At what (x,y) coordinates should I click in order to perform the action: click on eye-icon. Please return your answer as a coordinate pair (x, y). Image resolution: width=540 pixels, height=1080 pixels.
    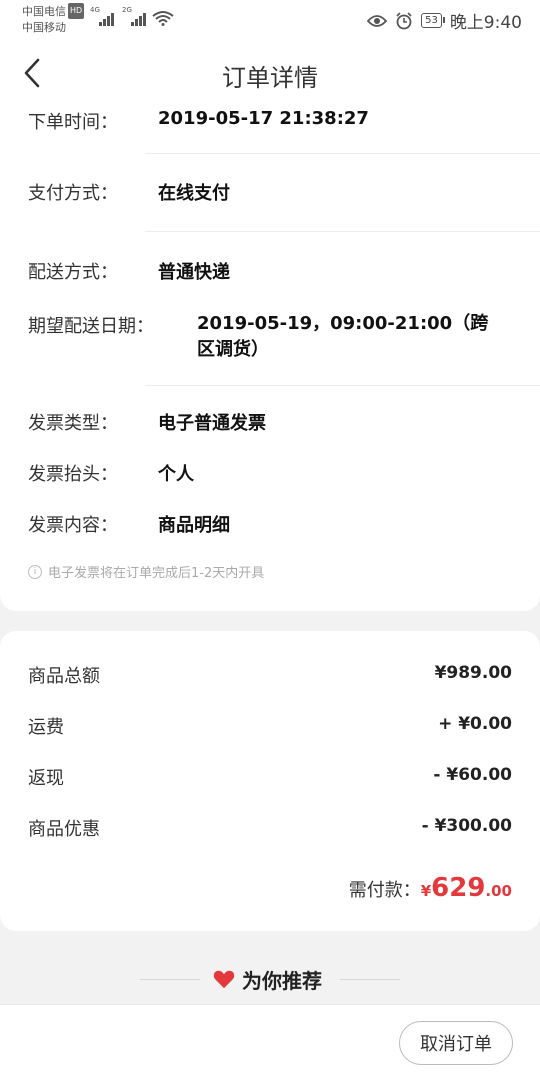
    Looking at the image, I should click on (377, 20).